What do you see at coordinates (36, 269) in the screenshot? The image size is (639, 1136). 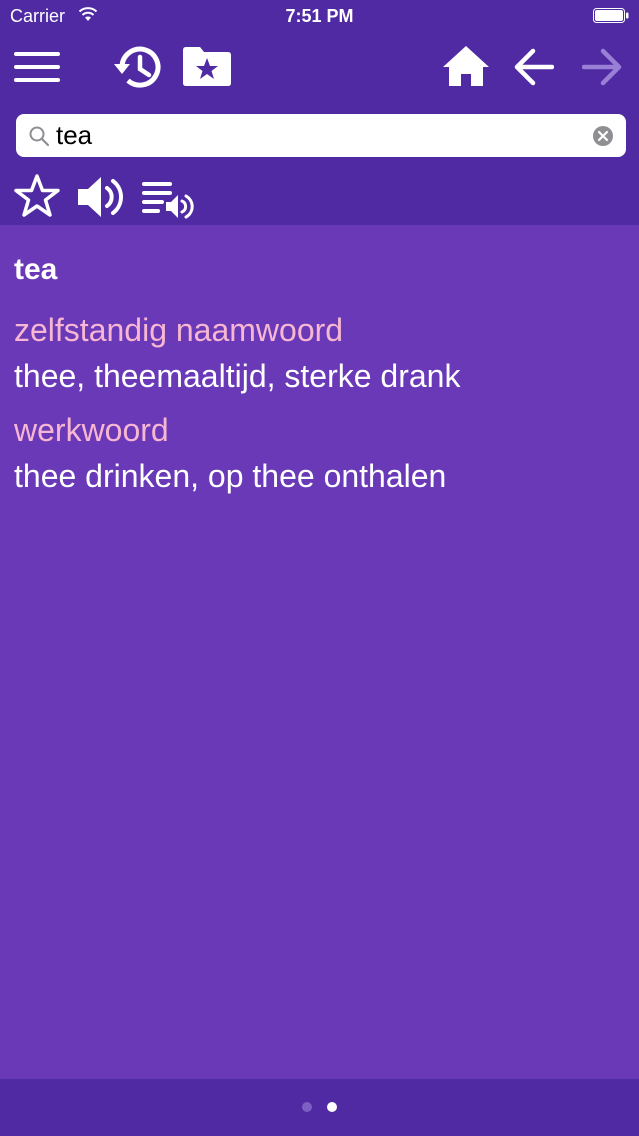 I see `headword: tea` at bounding box center [36, 269].